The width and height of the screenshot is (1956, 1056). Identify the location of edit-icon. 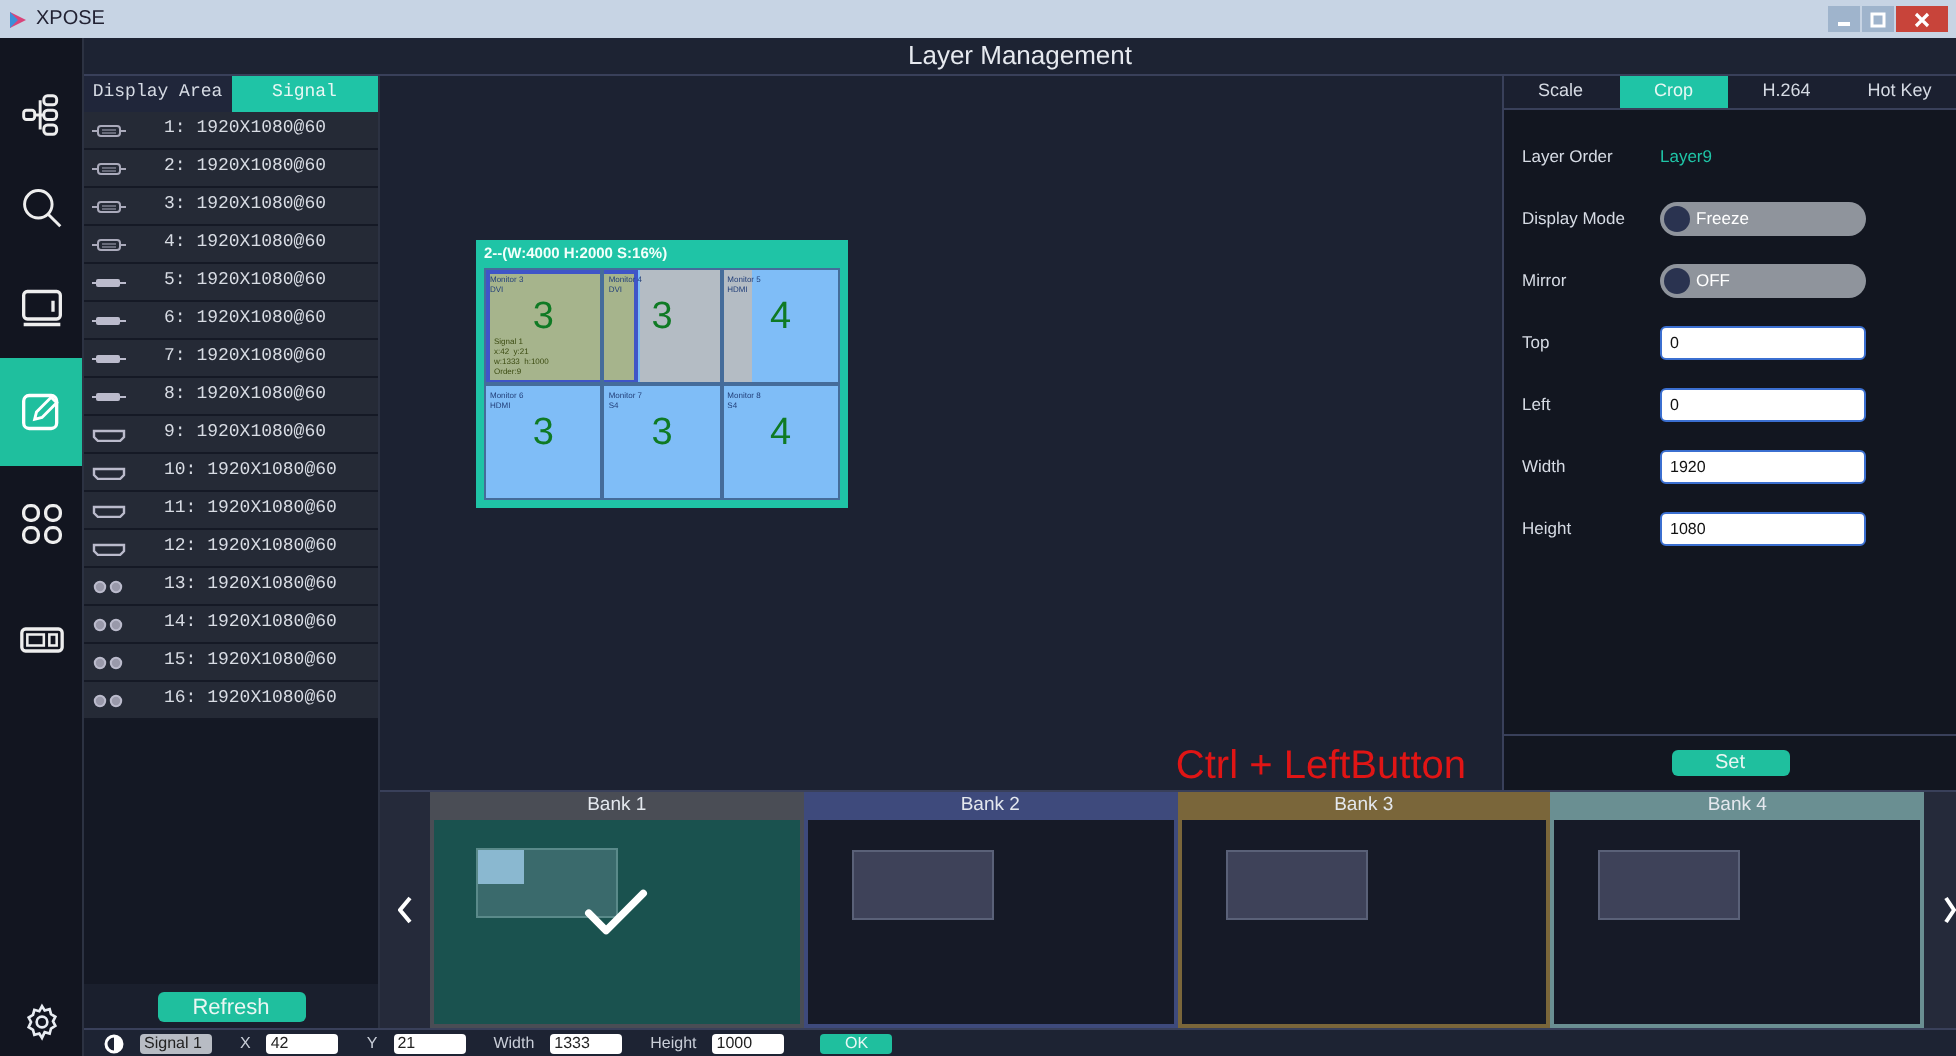
(41, 412).